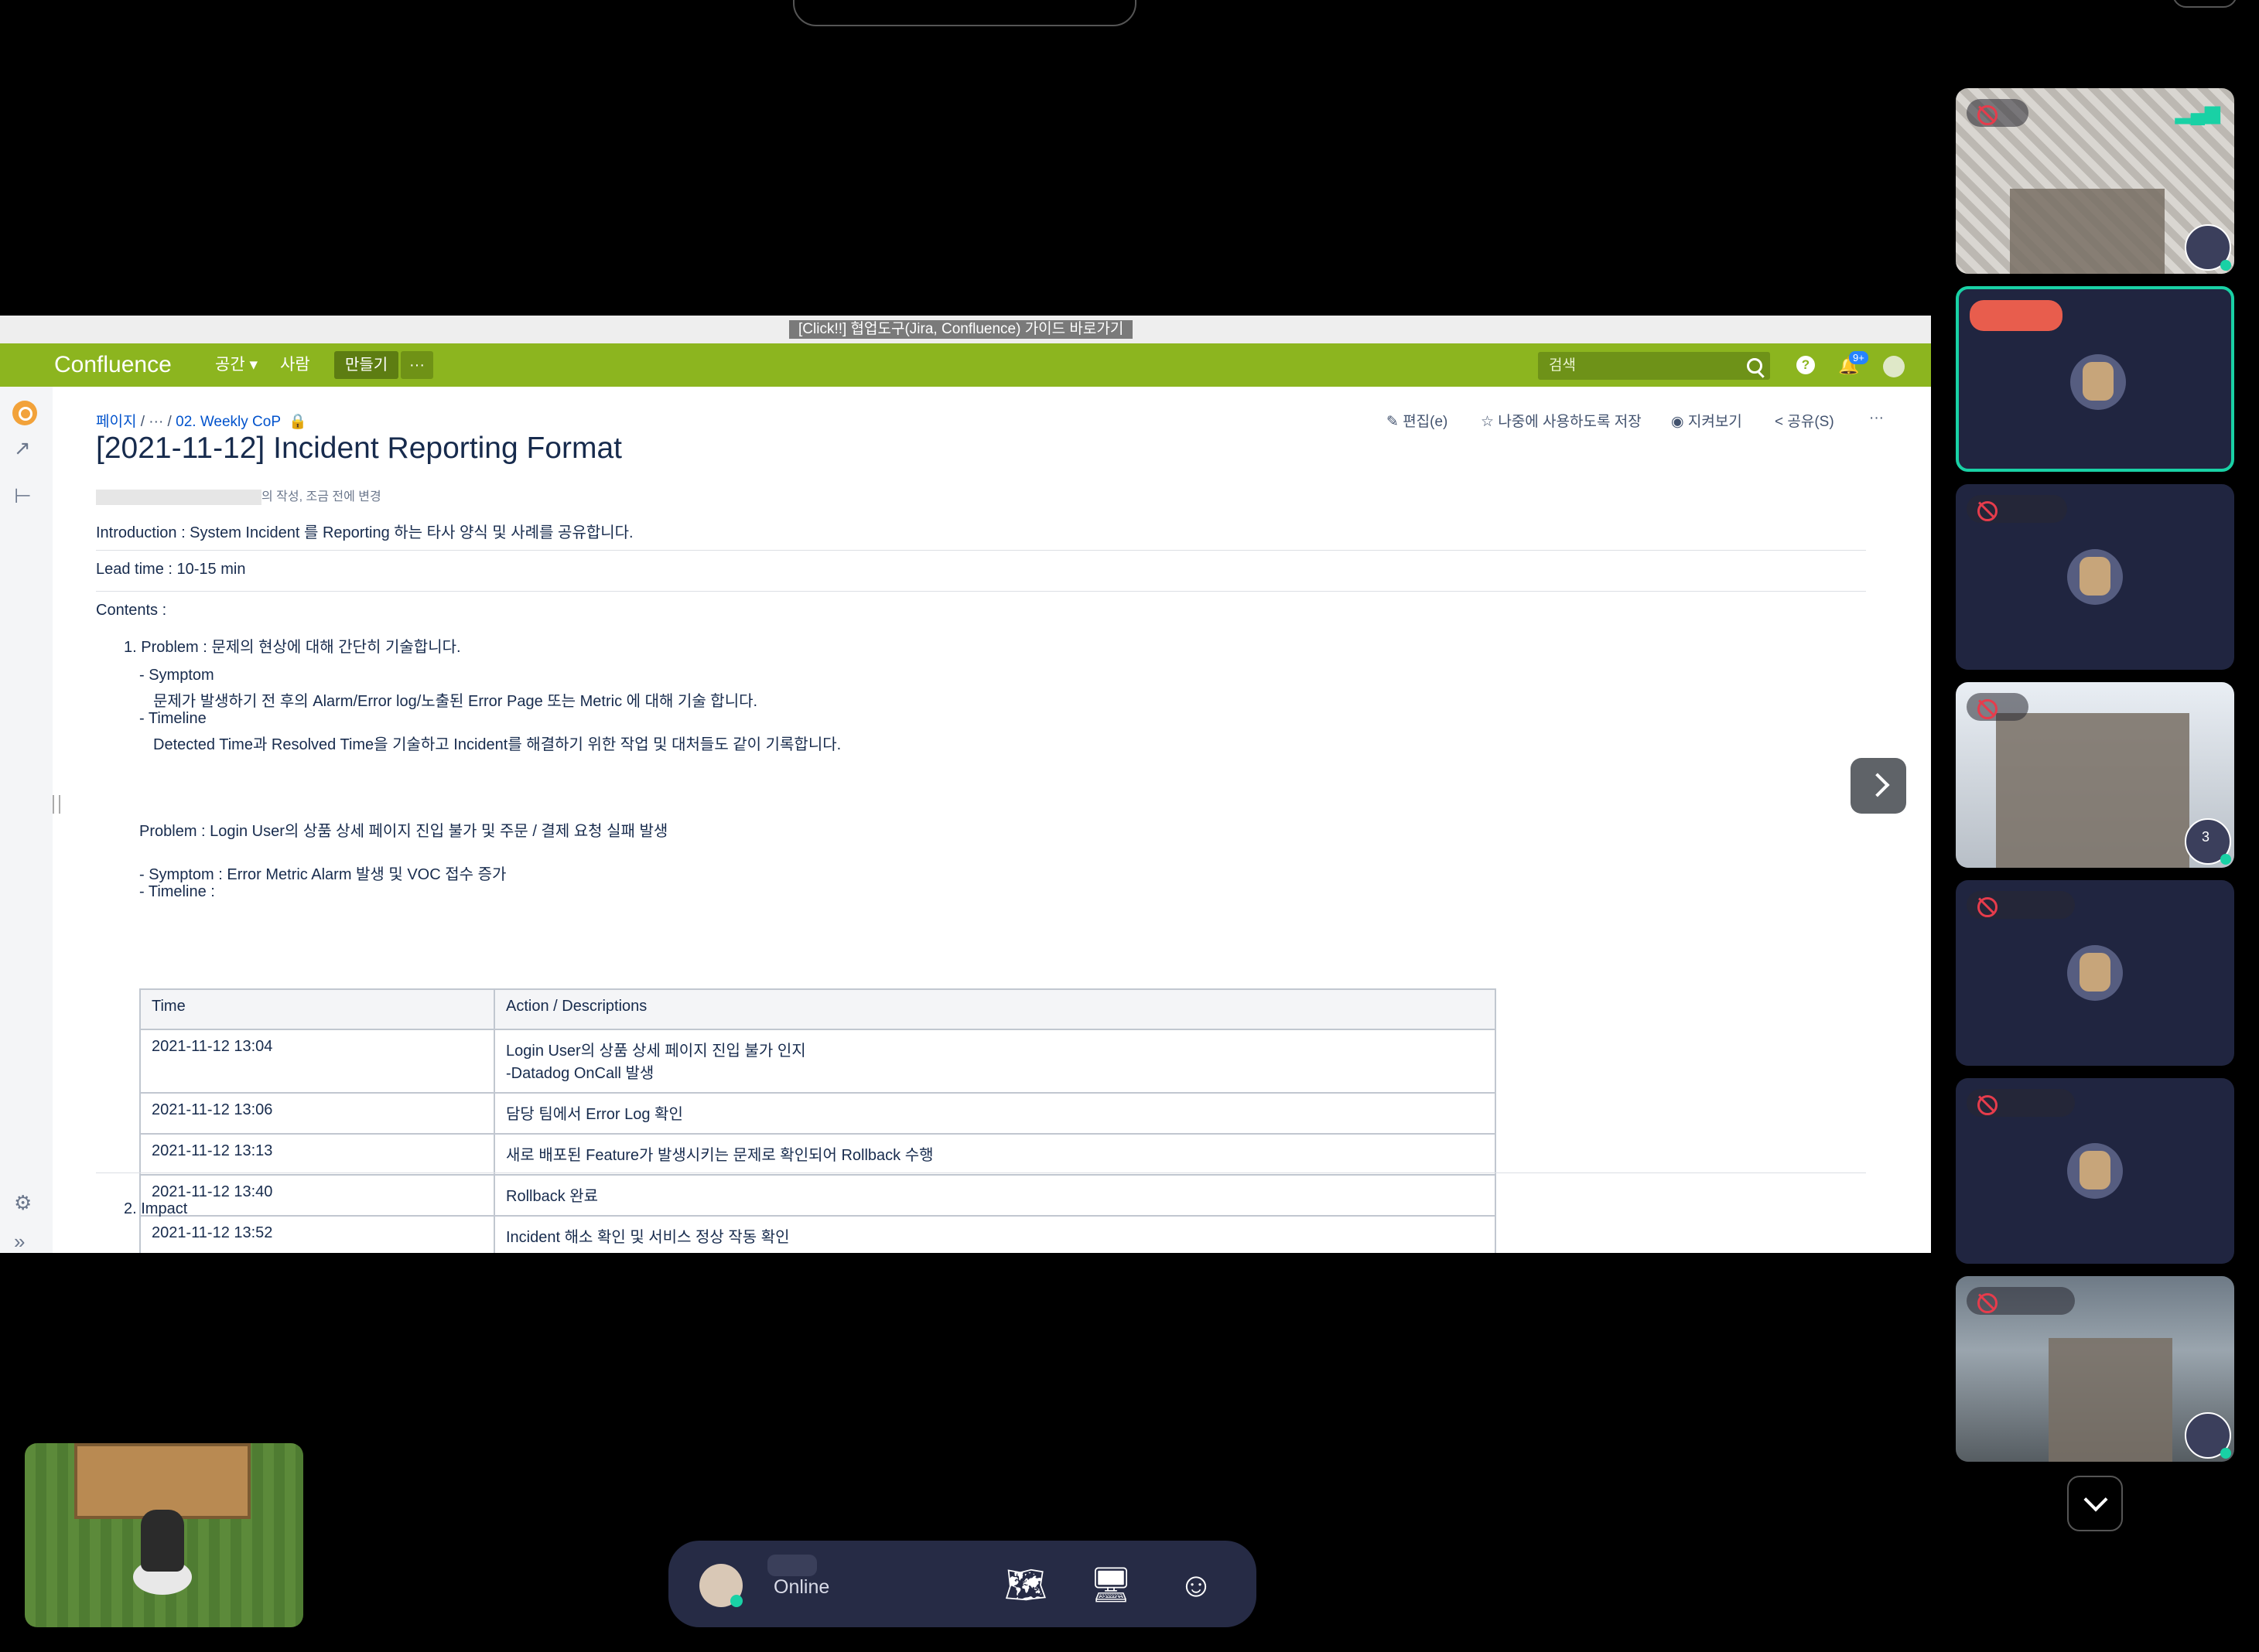 The height and width of the screenshot is (1652, 2259). I want to click on example-timeline: - Timeline :, so click(177, 891).